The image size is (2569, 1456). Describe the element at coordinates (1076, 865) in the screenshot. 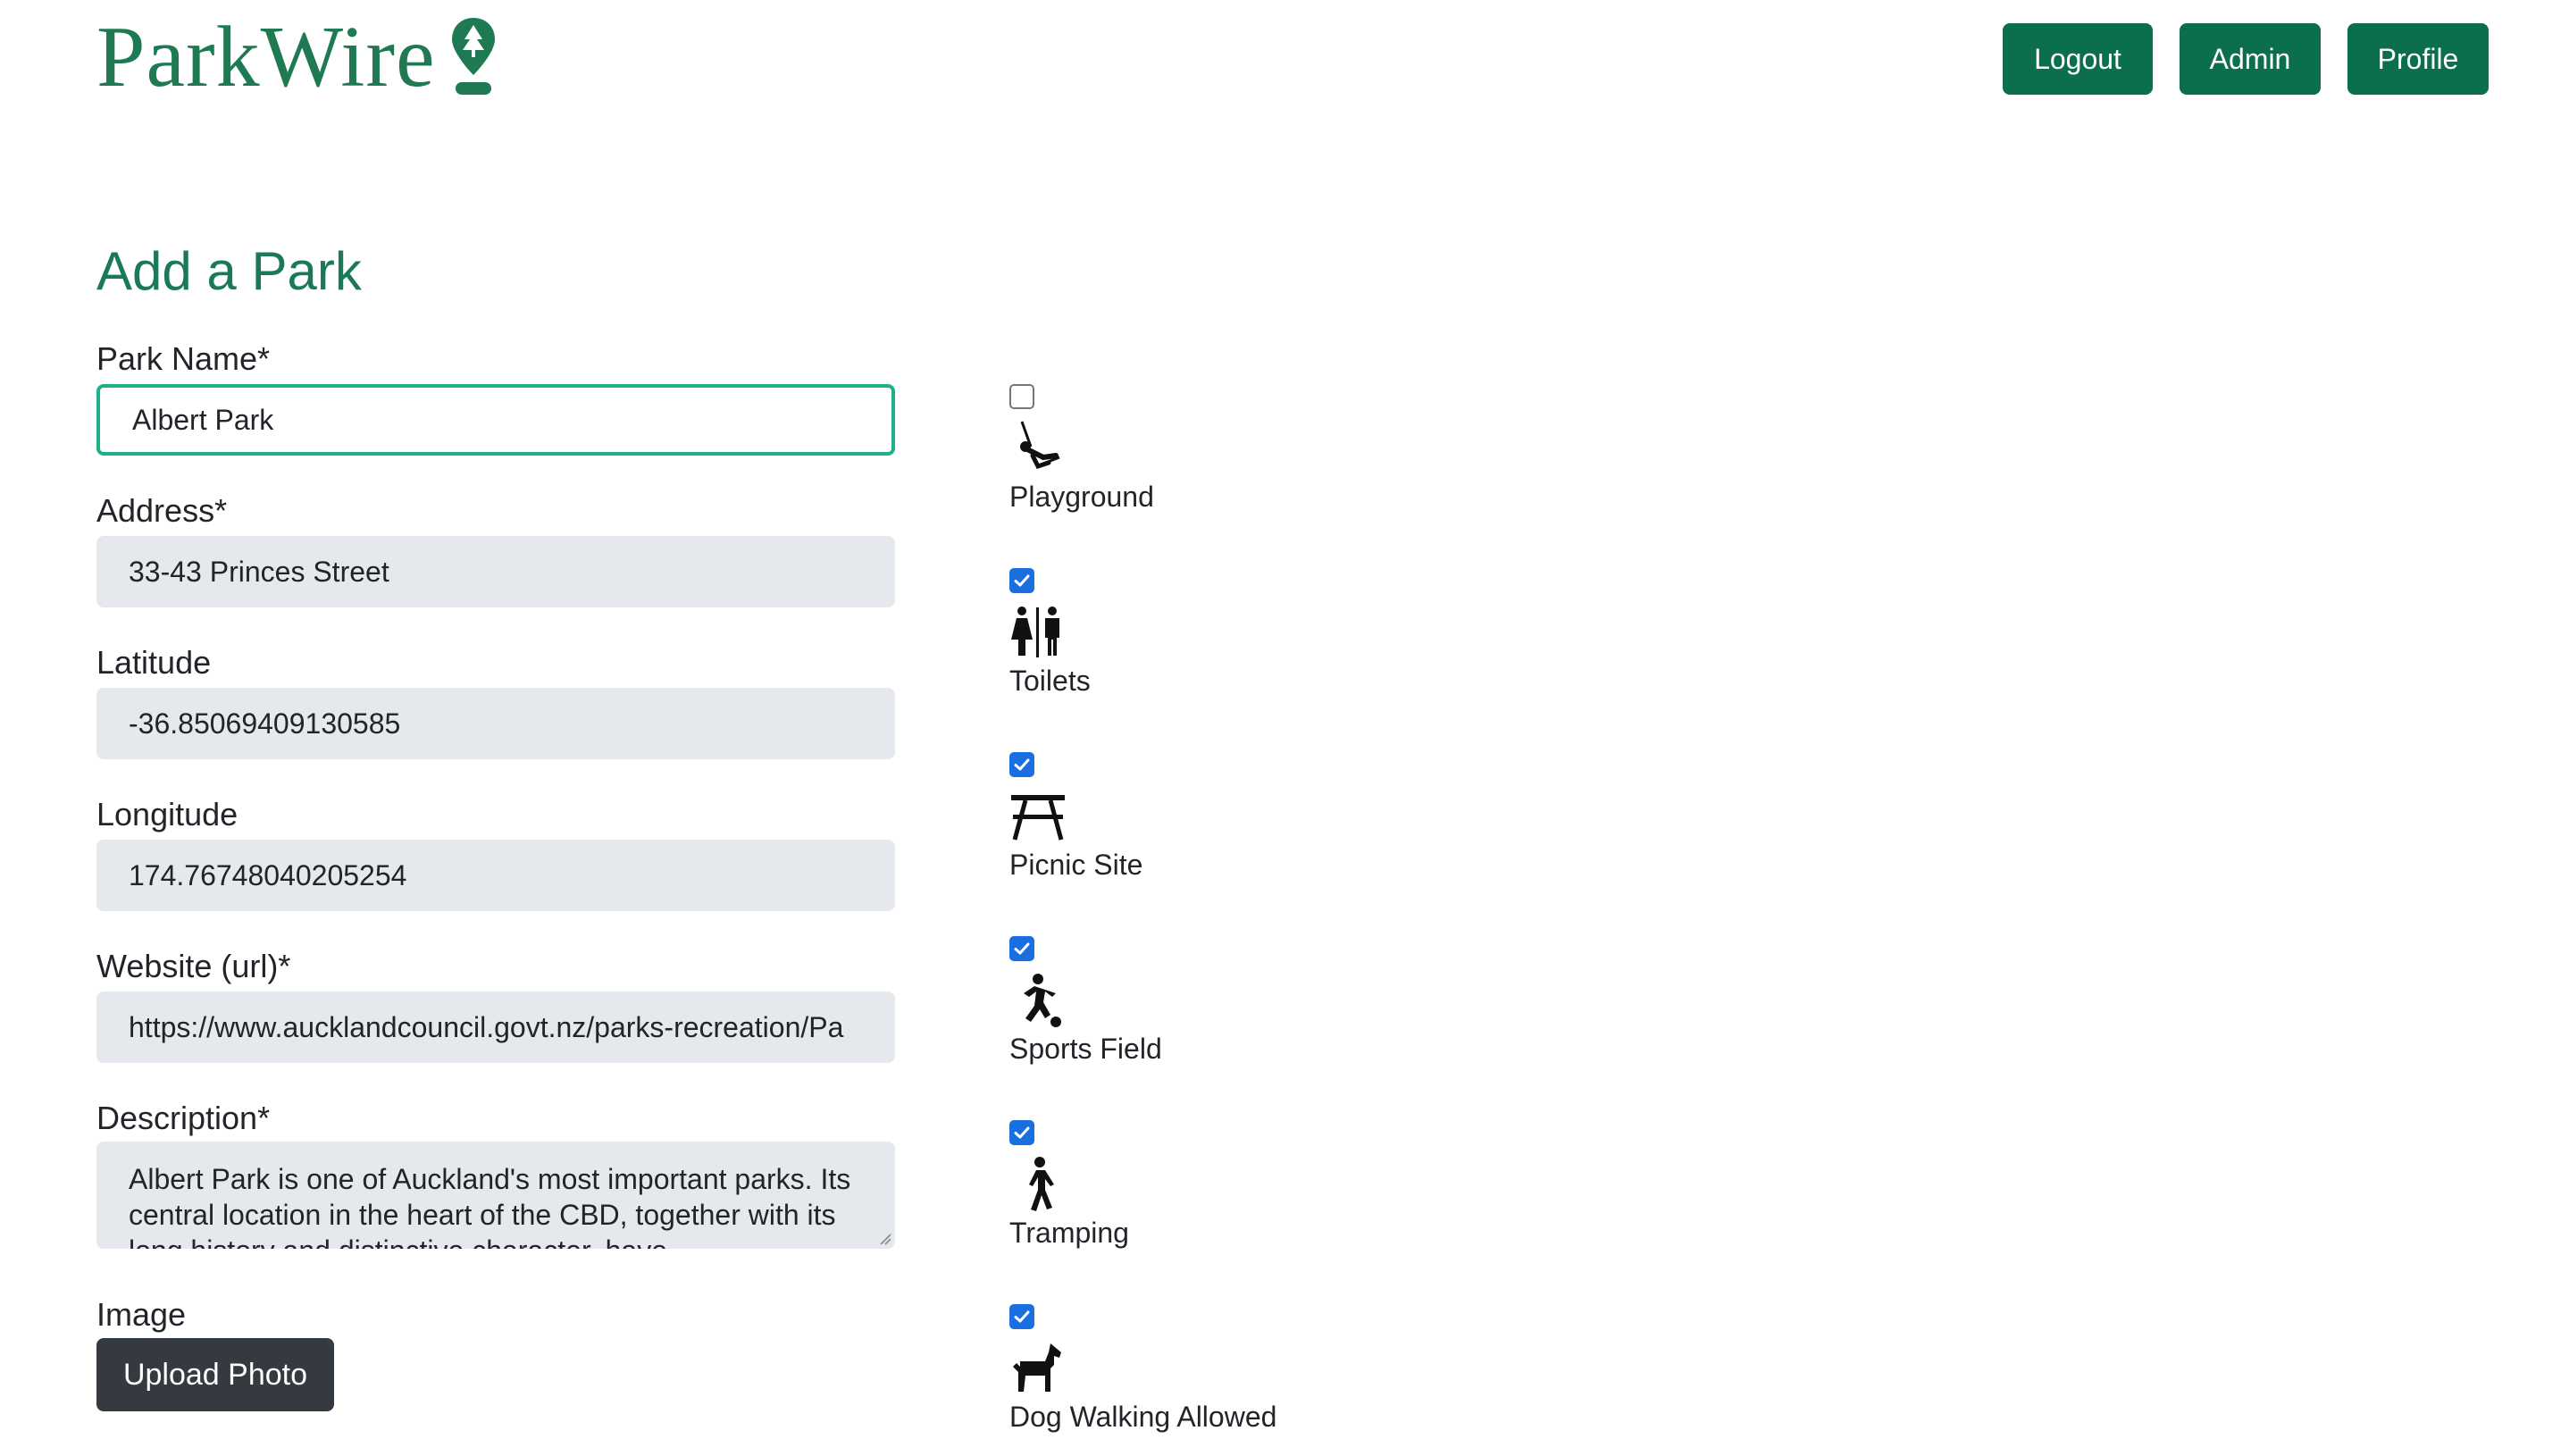

I see `picnic-site-label: Picnic Site` at that location.